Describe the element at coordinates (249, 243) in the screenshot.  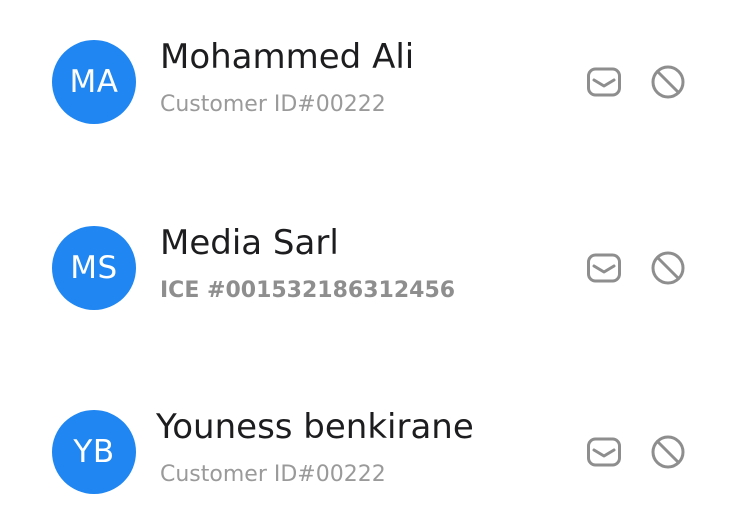
I see `customer-name: Media Sarl` at that location.